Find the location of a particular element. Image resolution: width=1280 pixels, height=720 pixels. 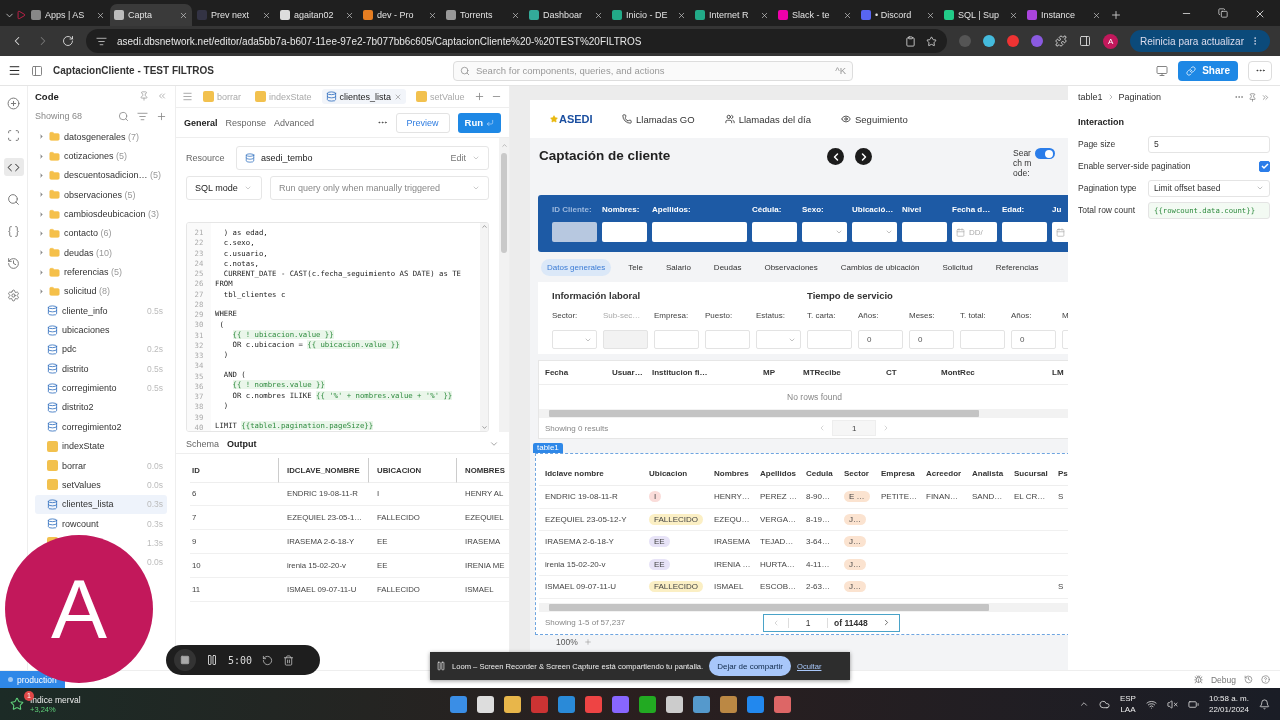

section-tab: Cambios de ubicación is located at coordinates (880, 267).